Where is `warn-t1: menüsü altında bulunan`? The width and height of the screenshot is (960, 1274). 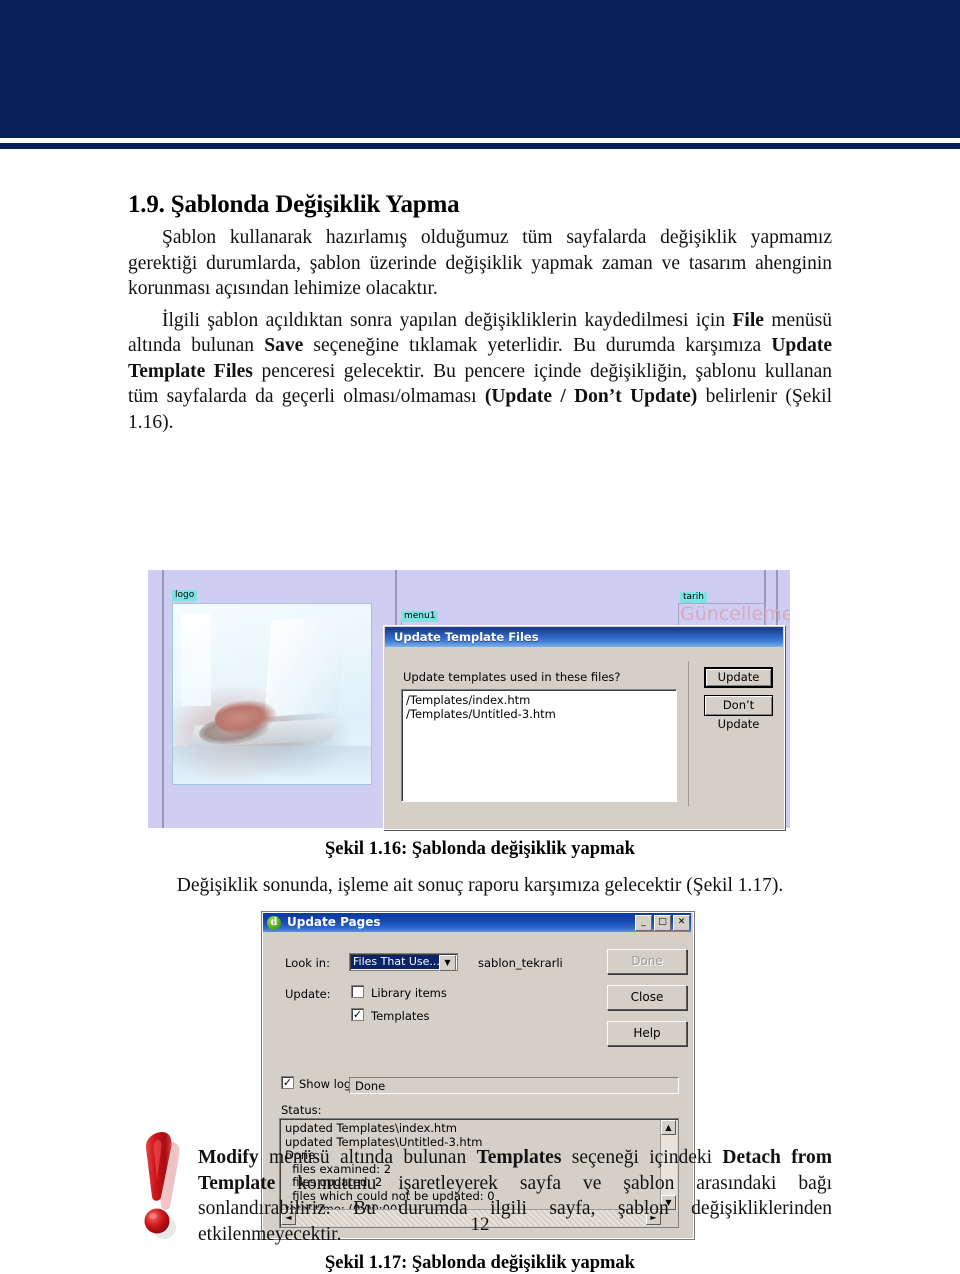 warn-t1: menüsü altında bulunan is located at coordinates (367, 1157).